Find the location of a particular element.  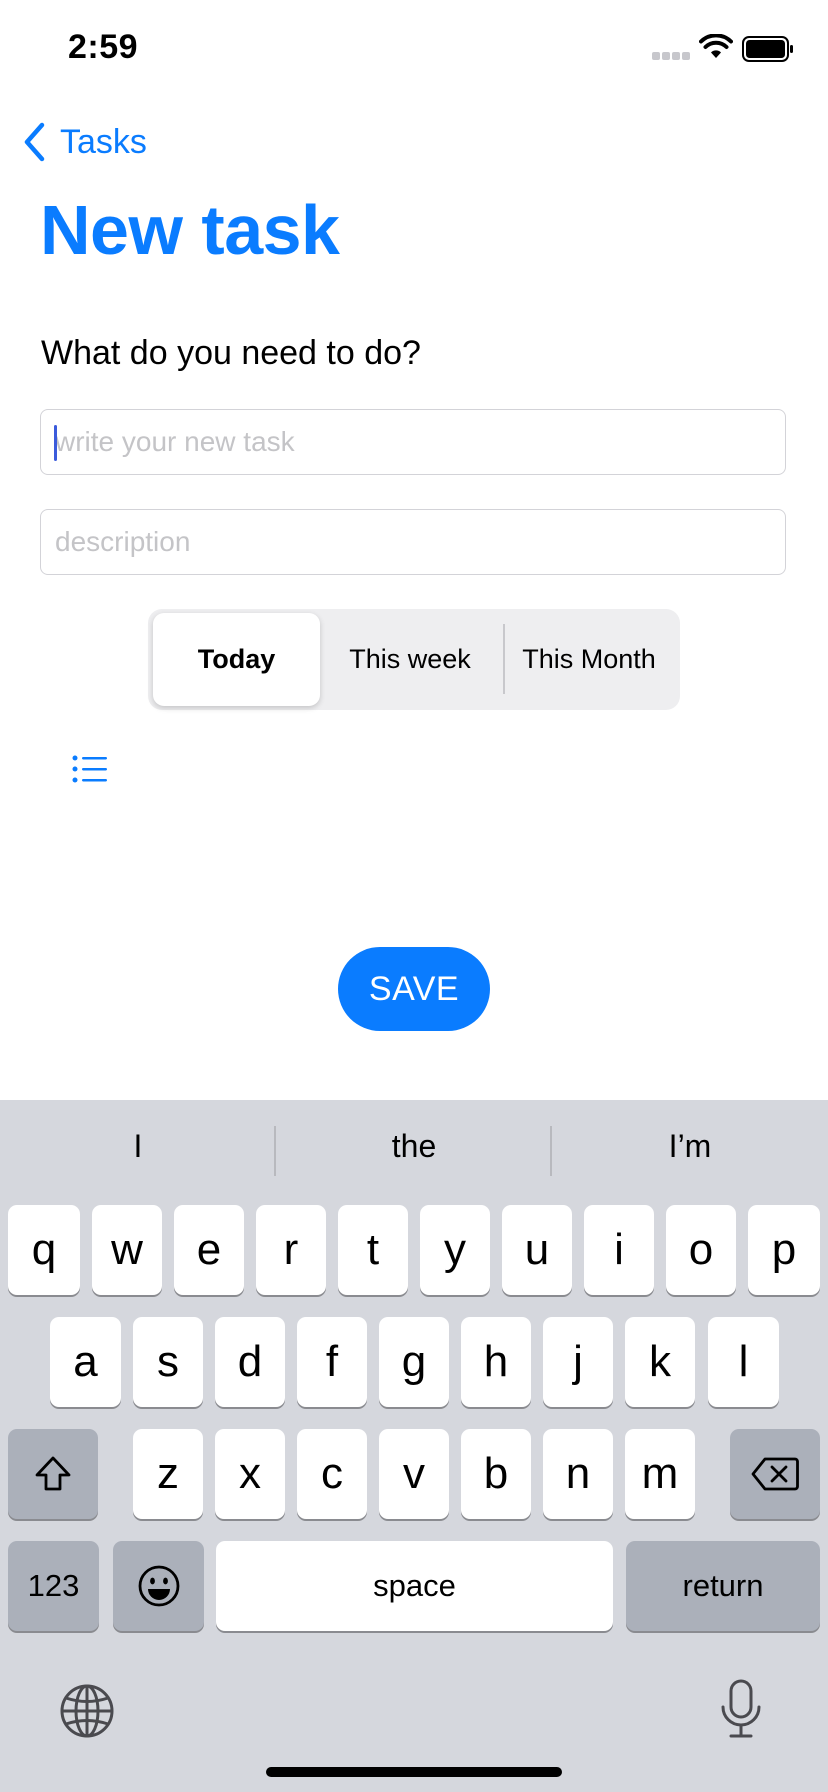

suggestion-bar: I the I’m is located at coordinates (414, 1146).